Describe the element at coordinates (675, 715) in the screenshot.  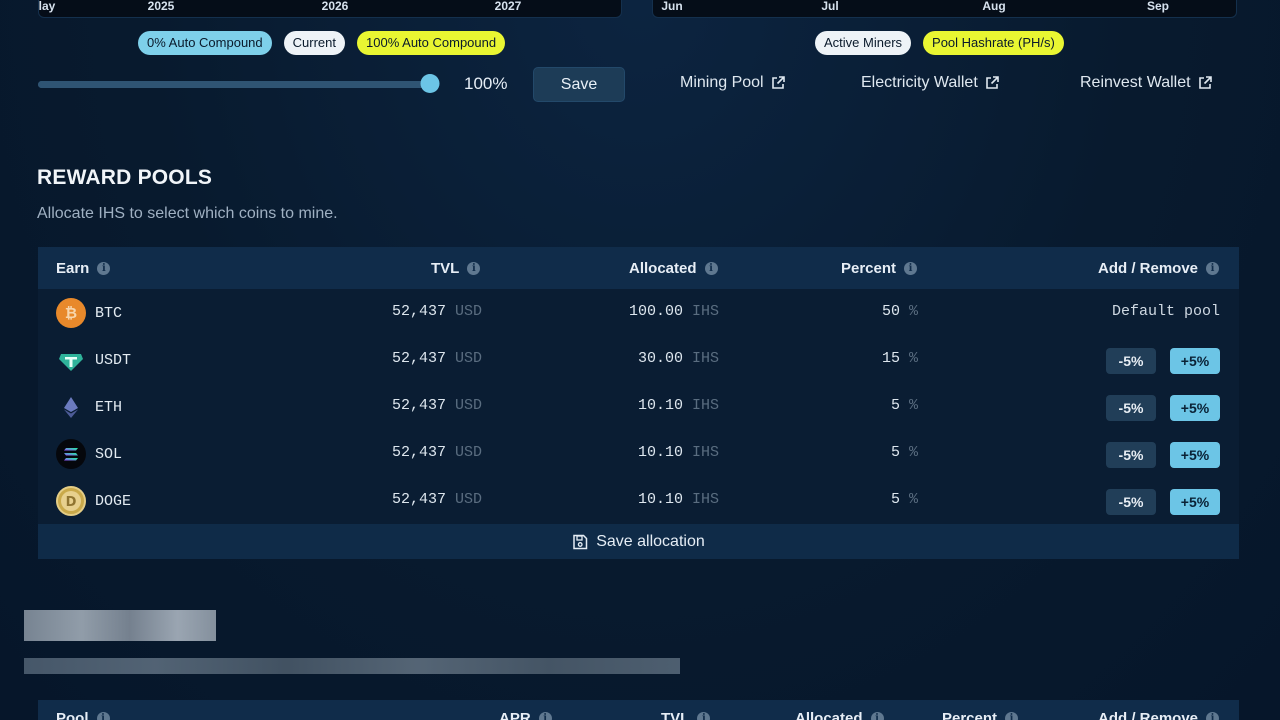
I see `header-label: TVL` at that location.